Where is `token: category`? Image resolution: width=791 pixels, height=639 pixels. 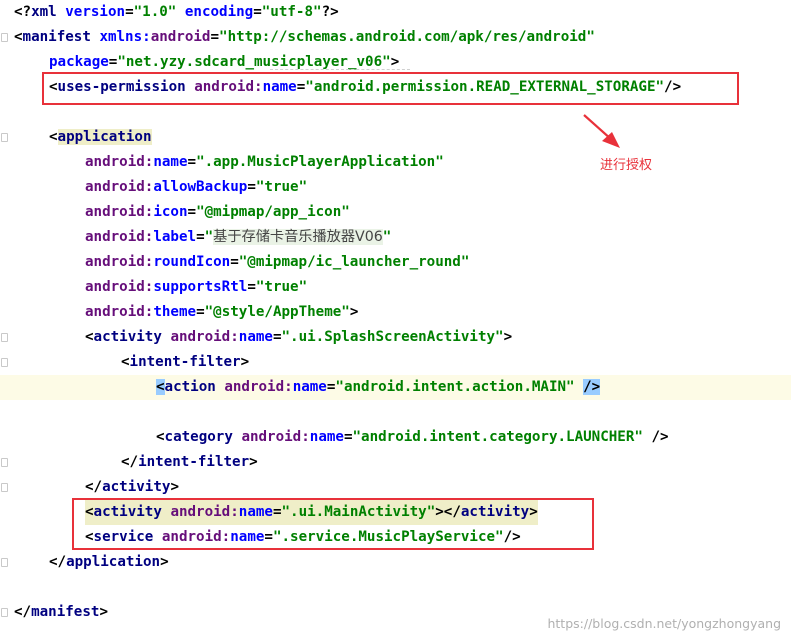 token: category is located at coordinates (198, 437).